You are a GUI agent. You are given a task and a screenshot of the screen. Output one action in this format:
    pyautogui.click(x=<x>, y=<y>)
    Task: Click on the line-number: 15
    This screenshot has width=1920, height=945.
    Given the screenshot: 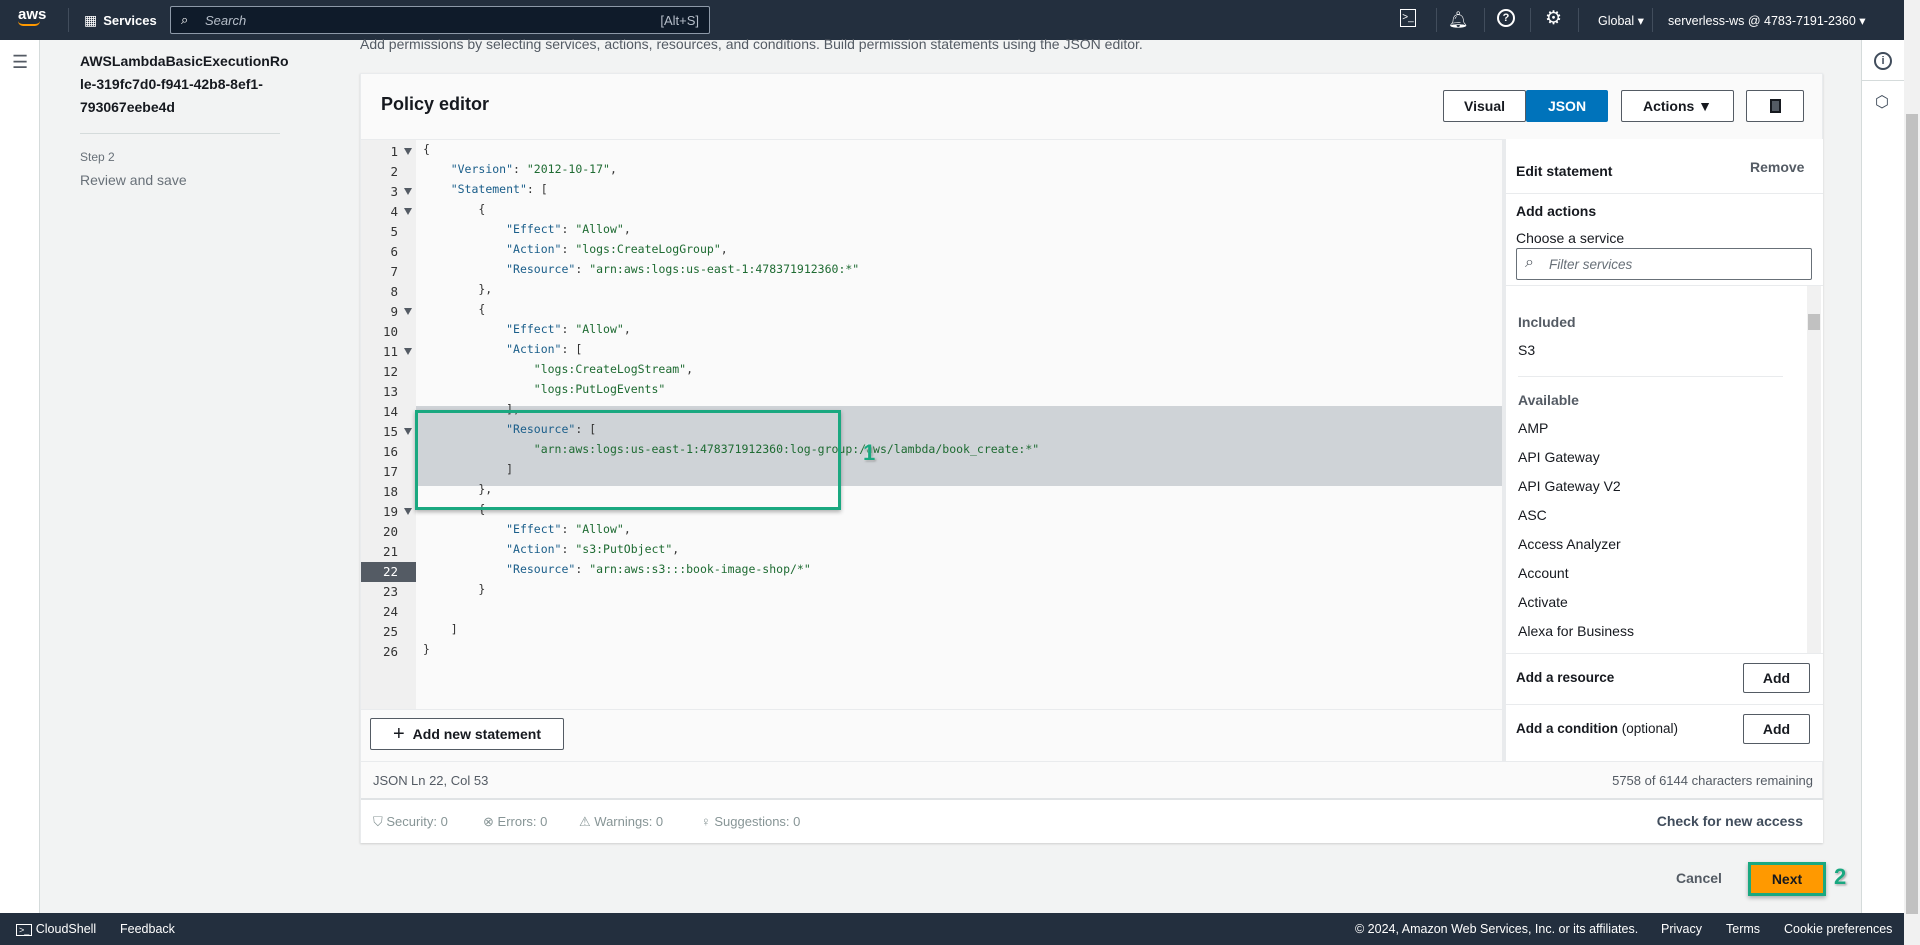 What is the action you would take?
    pyautogui.click(x=388, y=432)
    